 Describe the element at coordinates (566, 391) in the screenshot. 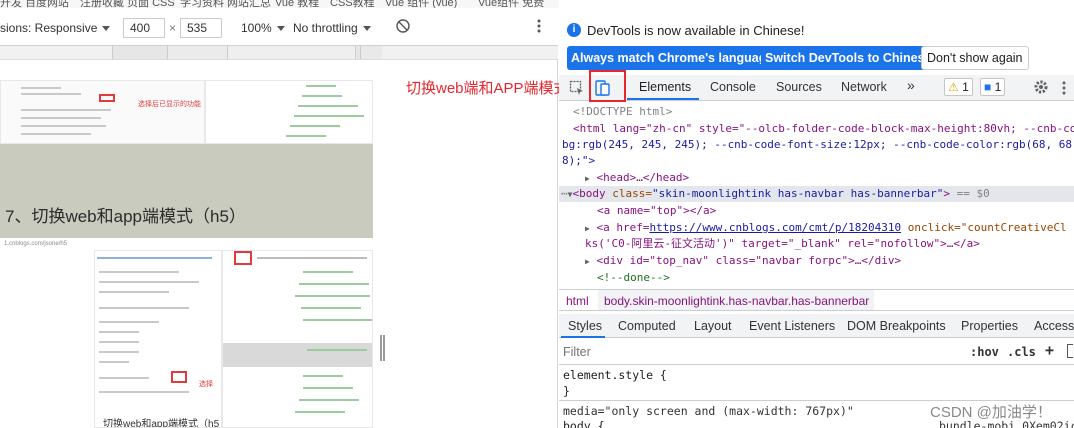

I see `element-style-close: }` at that location.